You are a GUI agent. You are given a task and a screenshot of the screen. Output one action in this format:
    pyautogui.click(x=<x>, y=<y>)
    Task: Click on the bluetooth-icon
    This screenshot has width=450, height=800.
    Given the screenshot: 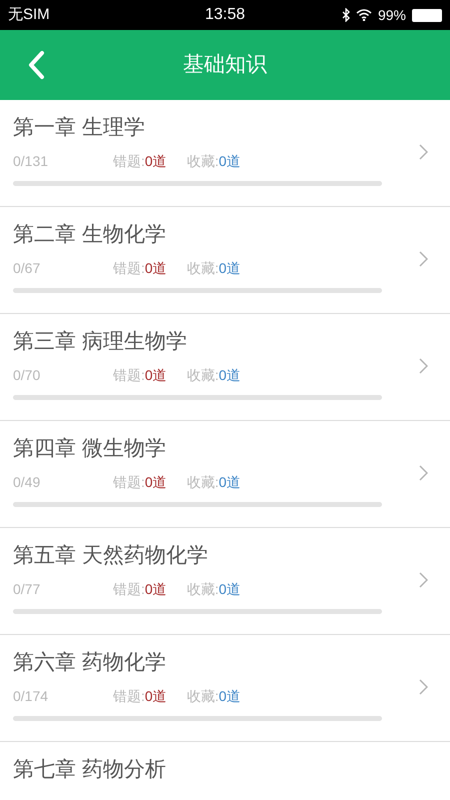 What is the action you would take?
    pyautogui.click(x=346, y=15)
    